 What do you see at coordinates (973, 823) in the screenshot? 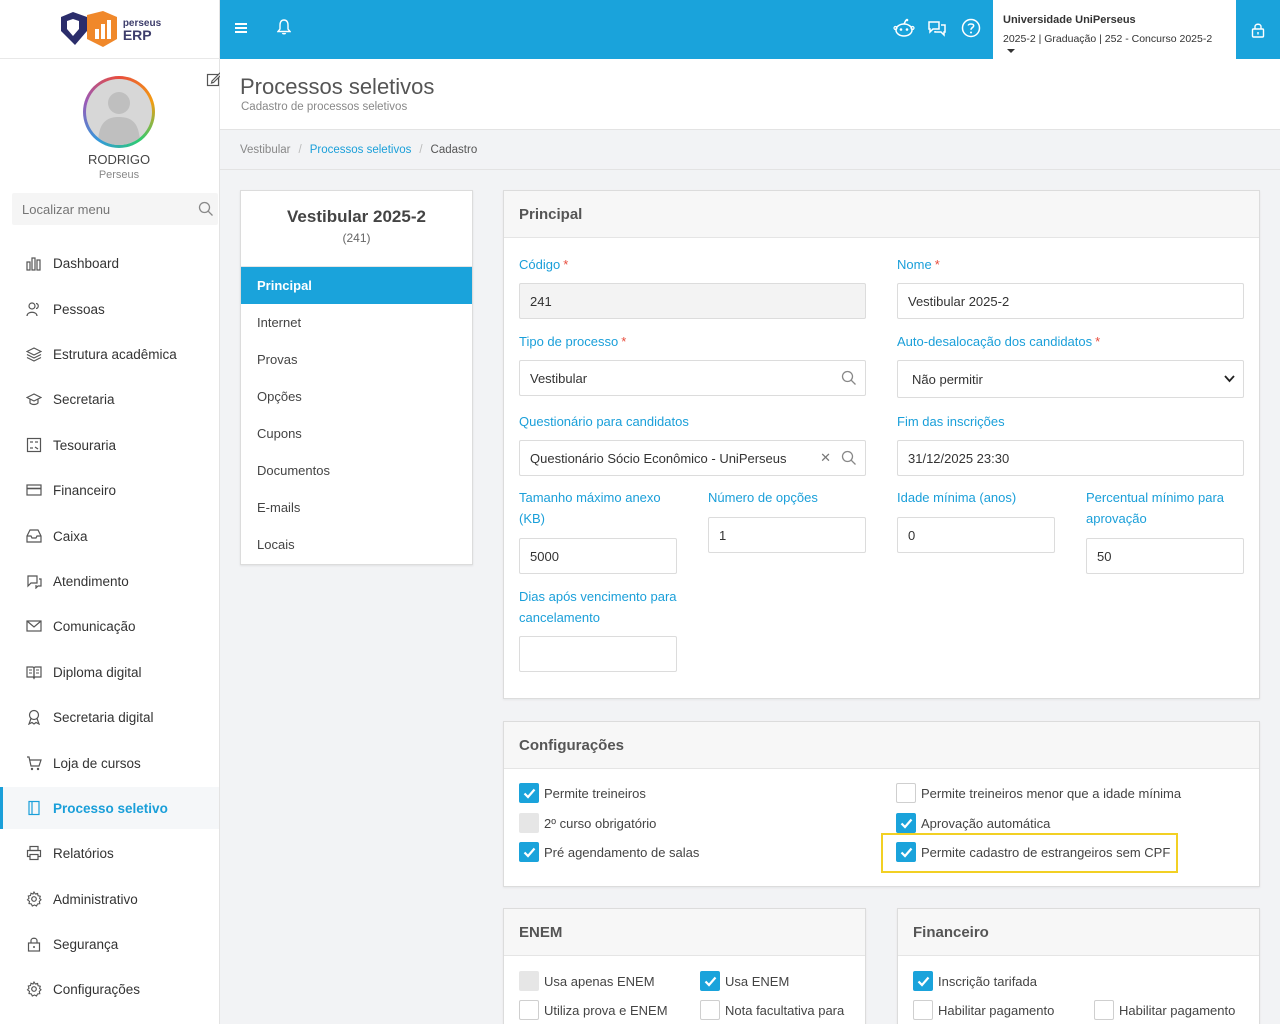
I see `config-checkbox-4: Aprovação automática` at bounding box center [973, 823].